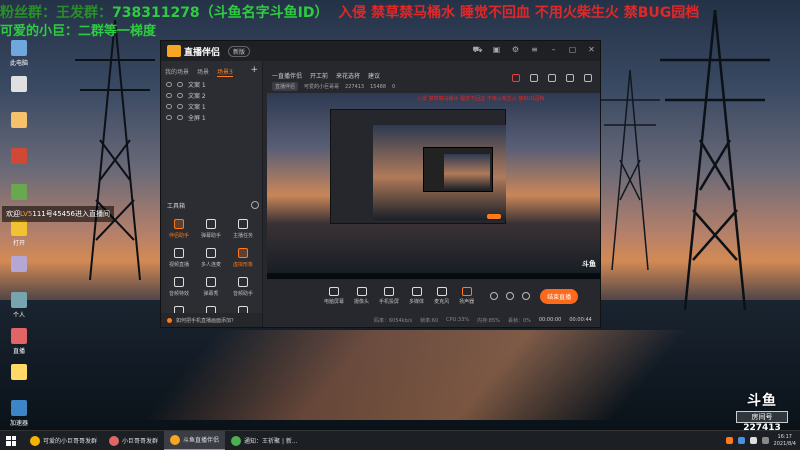  What do you see at coordinates (515, 49) in the screenshot?
I see `settings-icon: ⚙` at bounding box center [515, 49].